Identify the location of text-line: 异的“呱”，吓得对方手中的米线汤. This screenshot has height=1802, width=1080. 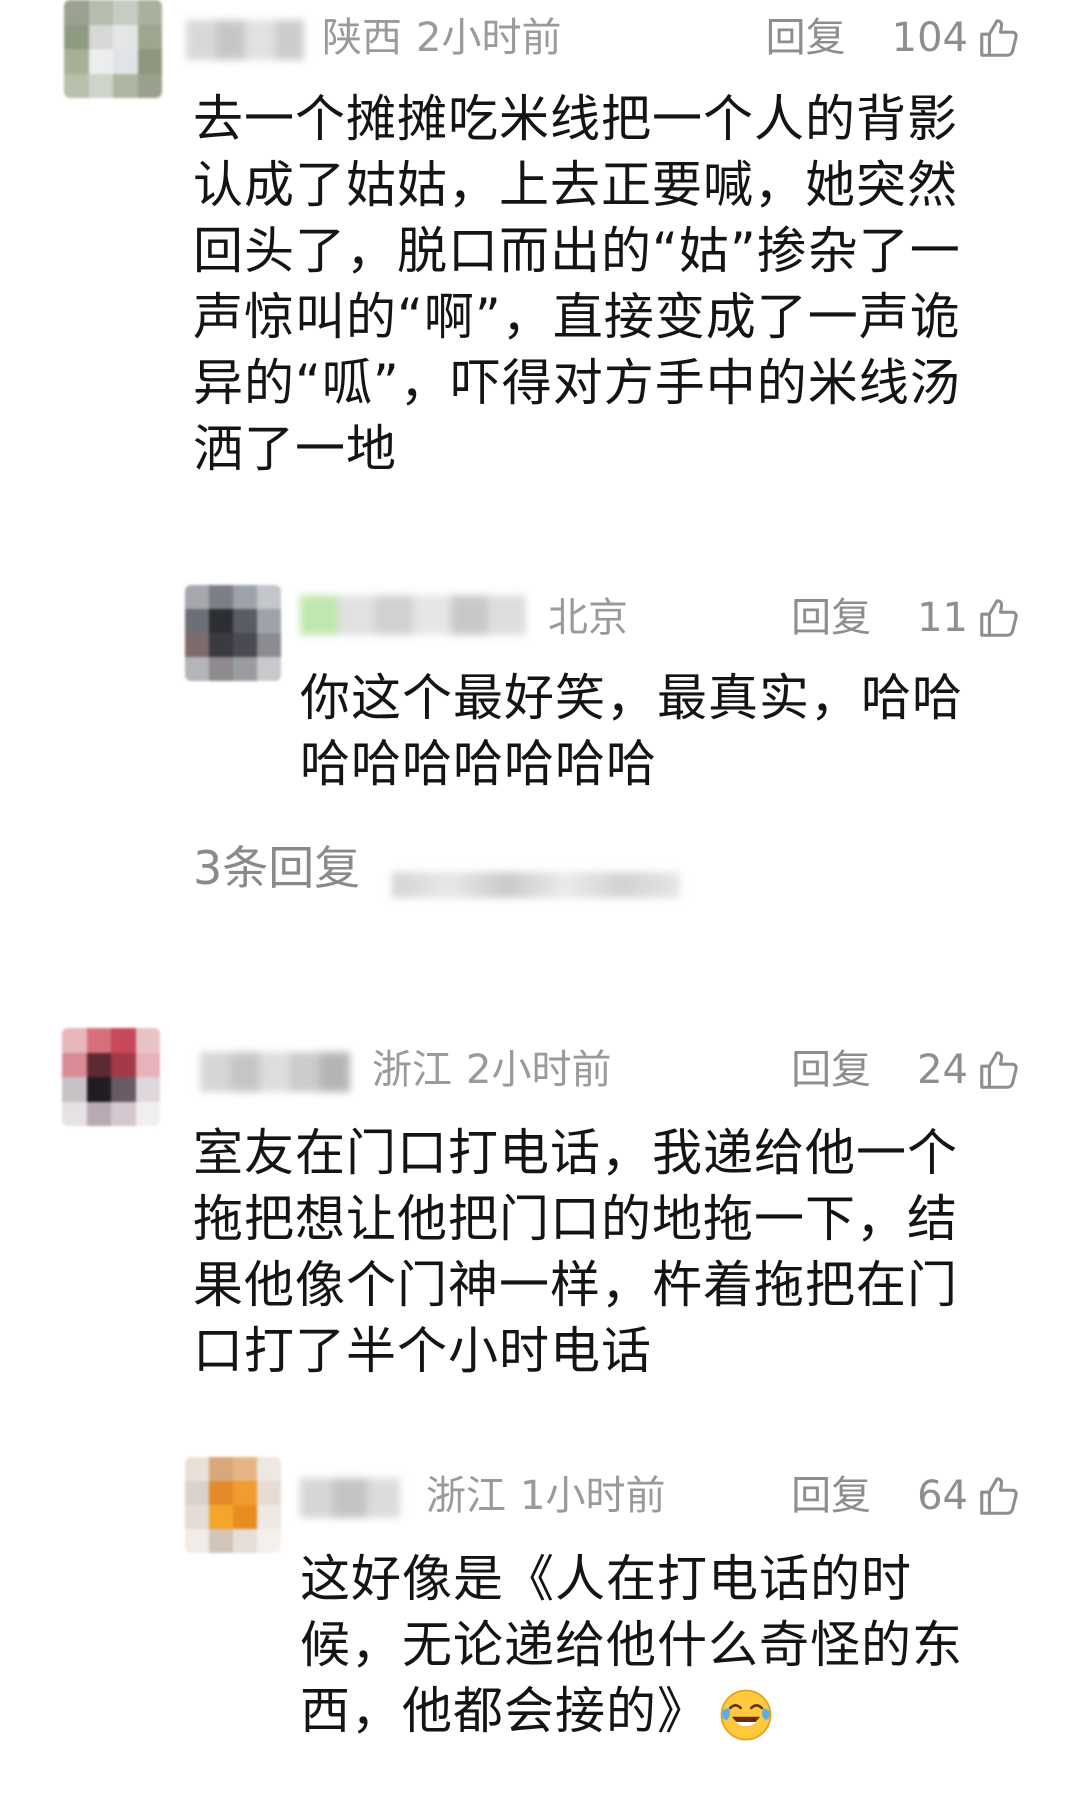
(577, 383).